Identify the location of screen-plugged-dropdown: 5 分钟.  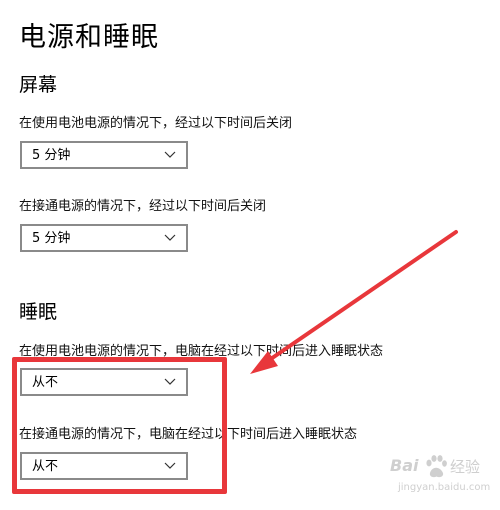
(104, 238).